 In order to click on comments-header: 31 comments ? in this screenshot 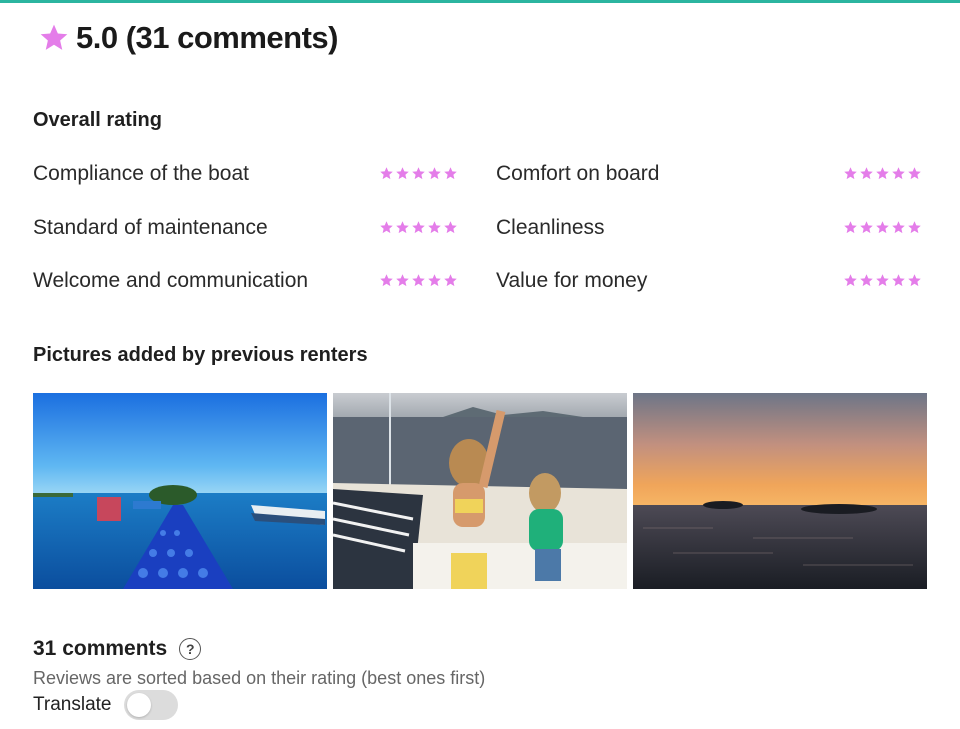, I will do `click(117, 649)`.